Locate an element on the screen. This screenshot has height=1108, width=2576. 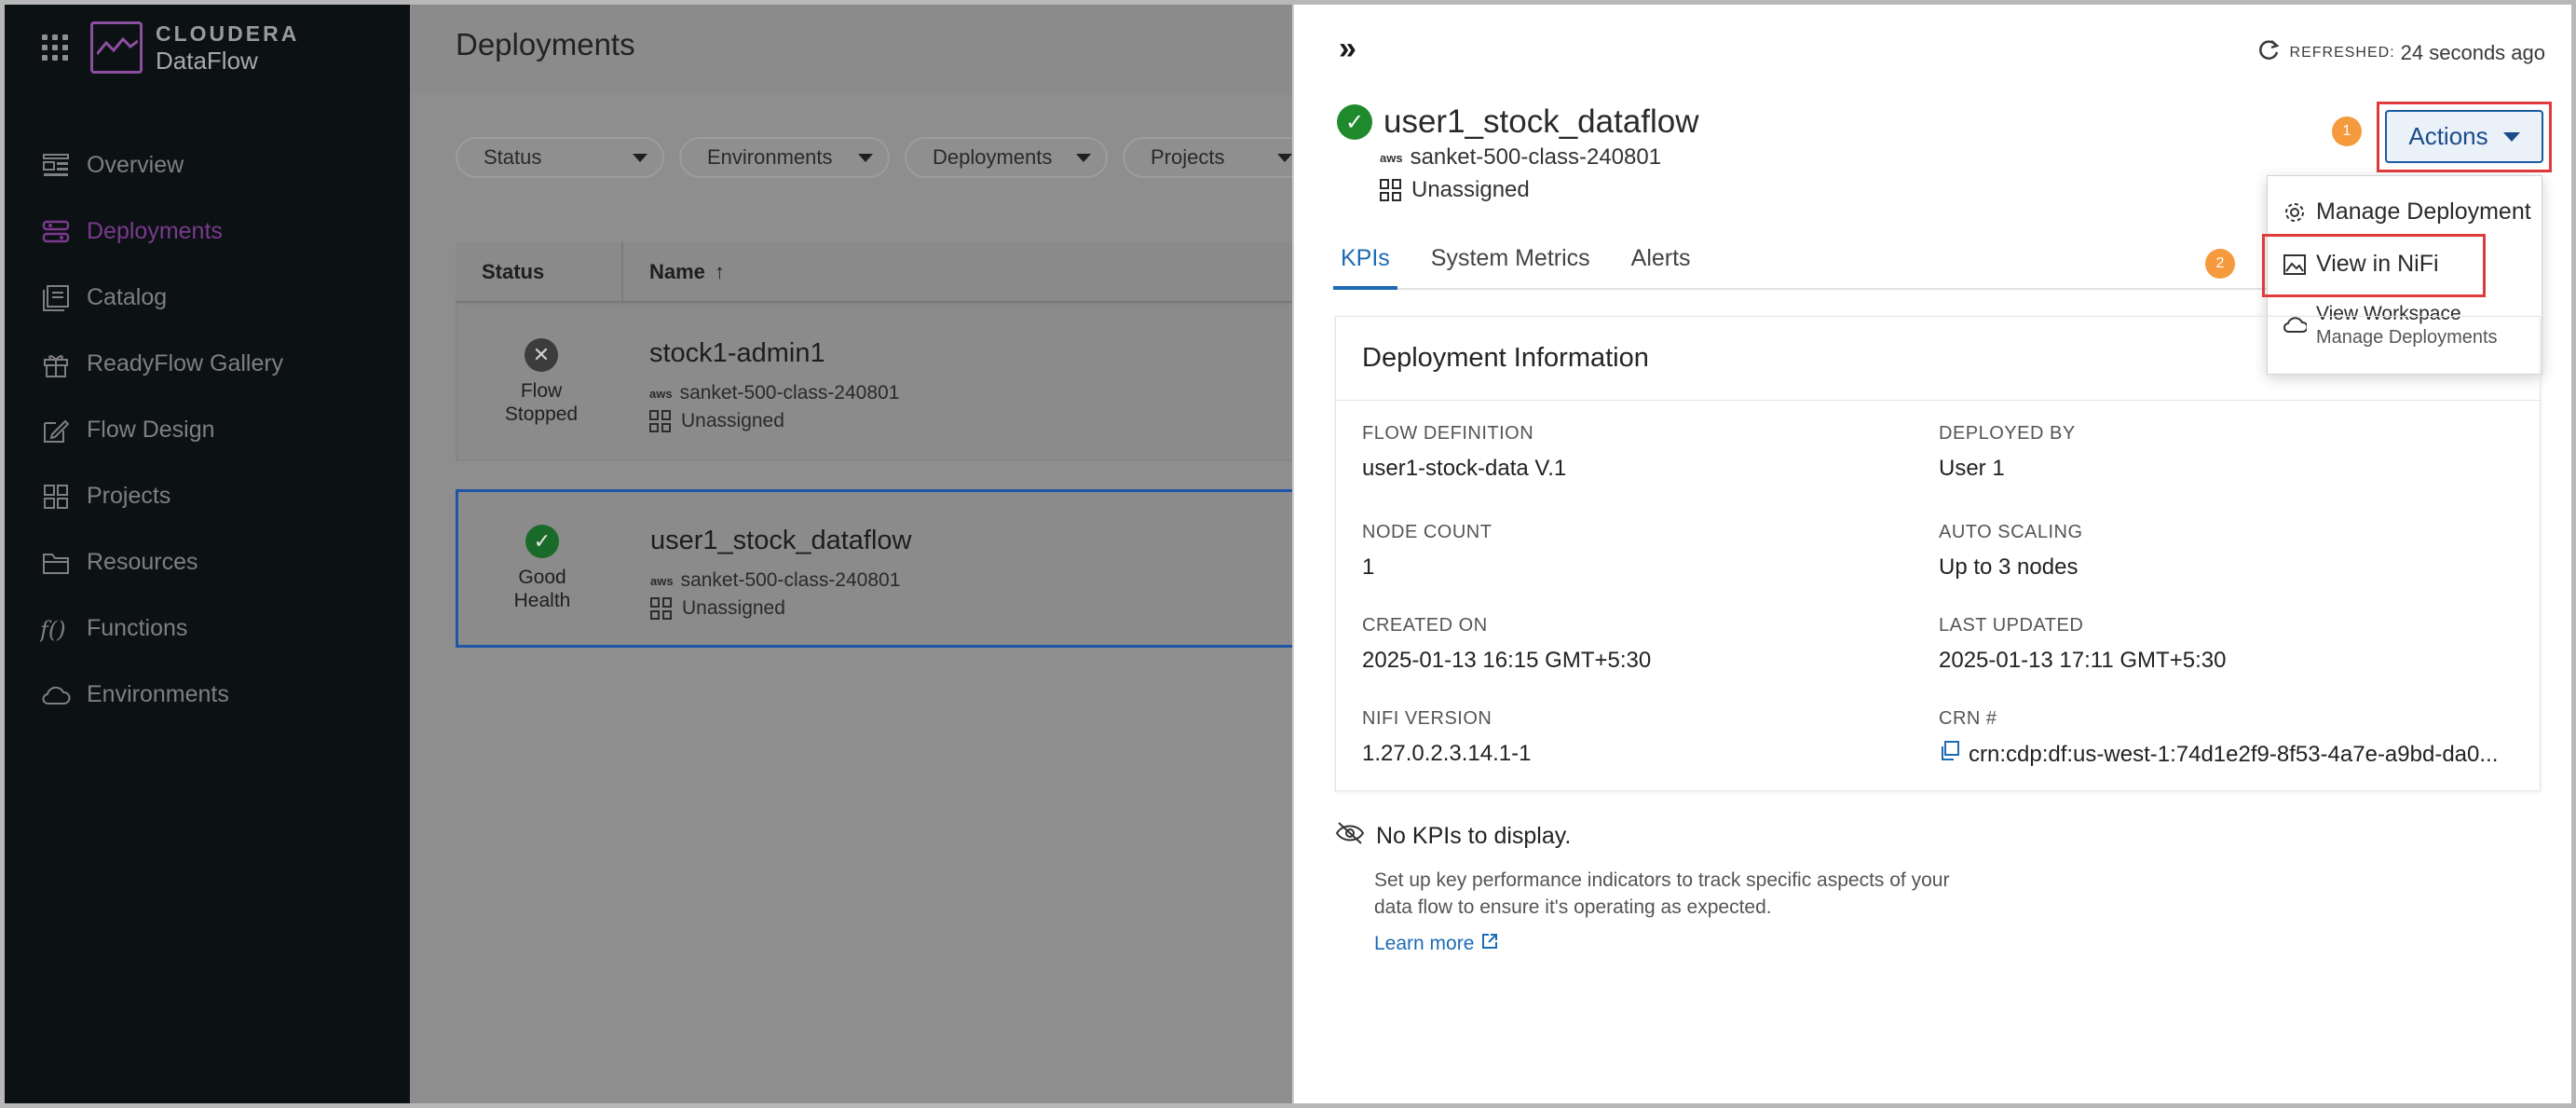
sidebar-item-flow-design: Flow Design is located at coordinates (207, 430).